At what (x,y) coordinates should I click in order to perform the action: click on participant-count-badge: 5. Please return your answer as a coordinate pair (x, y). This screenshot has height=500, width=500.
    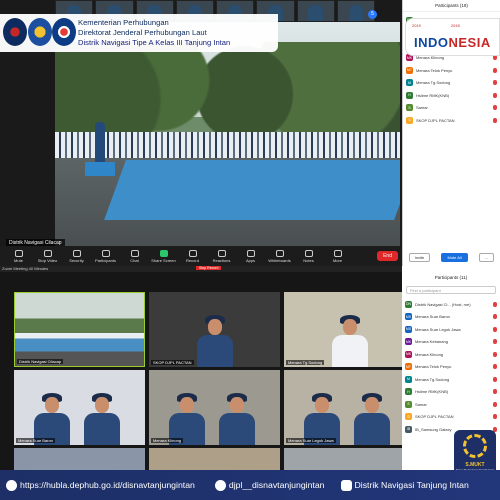
    Looking at the image, I should click on (372, 14).